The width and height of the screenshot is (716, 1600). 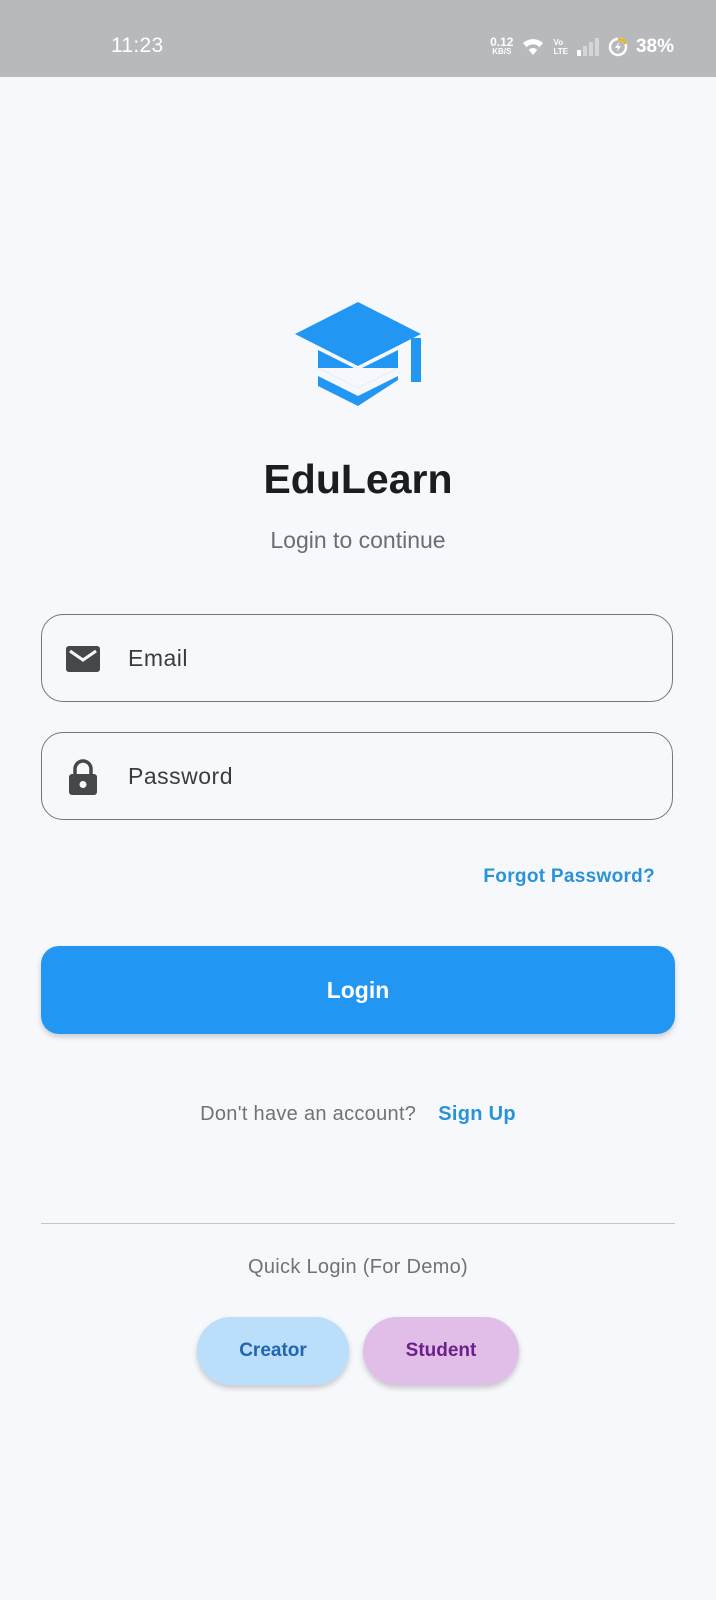 What do you see at coordinates (358, 354) in the screenshot?
I see `graduation-cap-icon` at bounding box center [358, 354].